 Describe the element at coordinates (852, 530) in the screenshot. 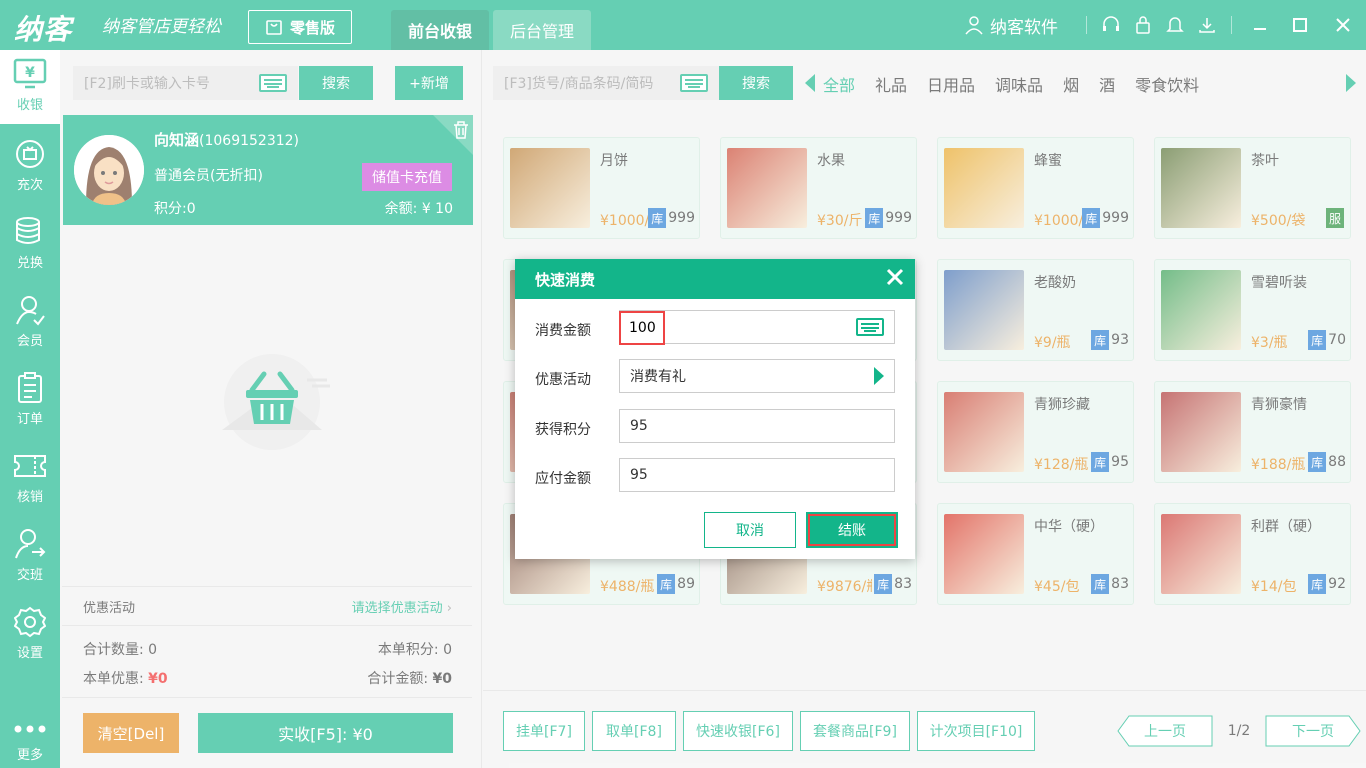

I see `checkout-button: 结账` at that location.